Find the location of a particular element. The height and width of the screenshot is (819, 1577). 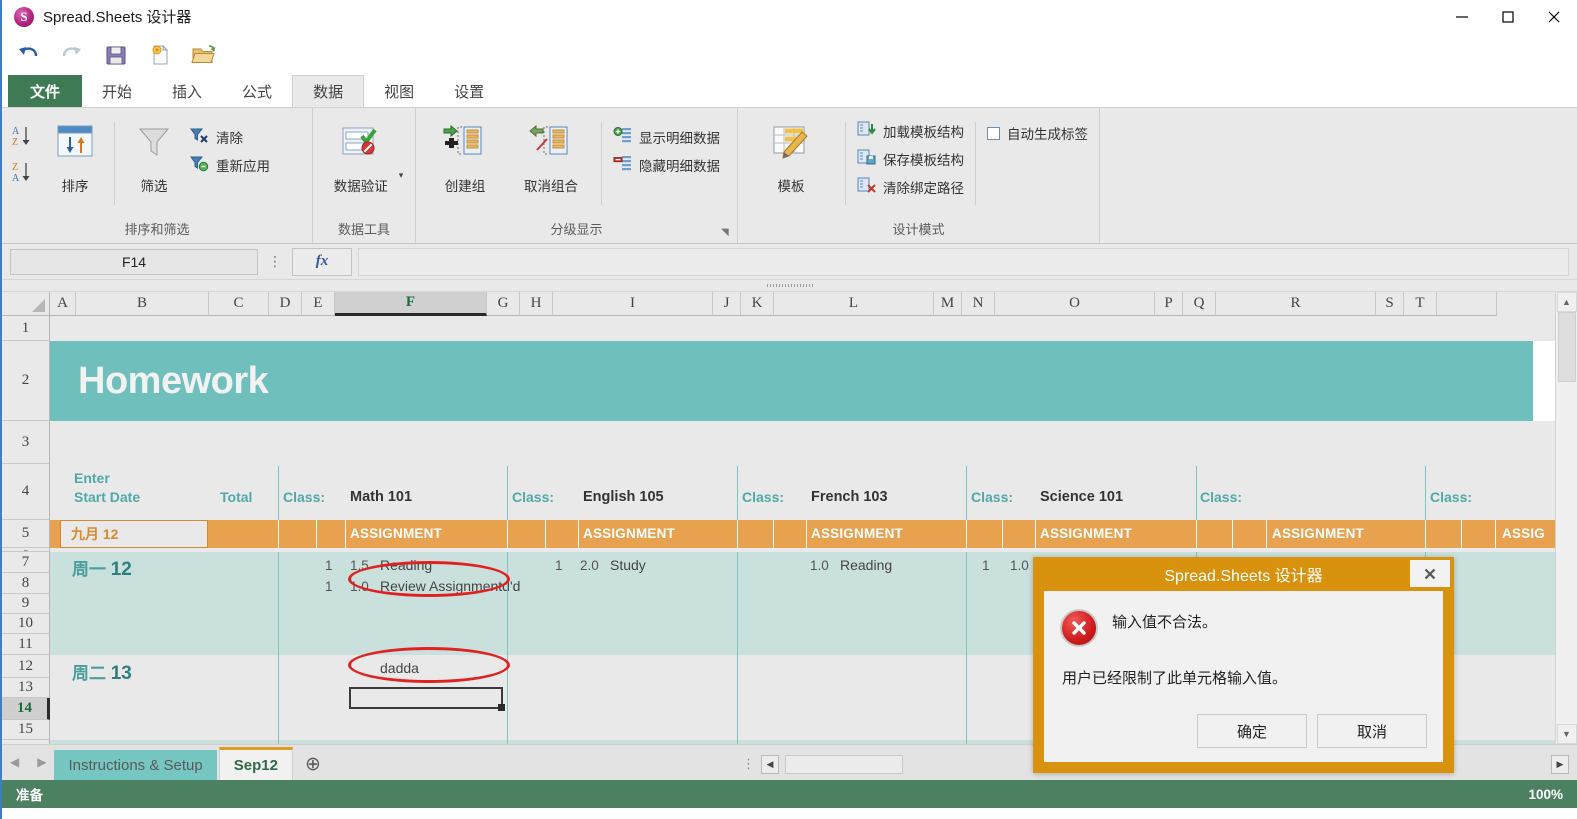

column-header-p: P is located at coordinates (1169, 304).